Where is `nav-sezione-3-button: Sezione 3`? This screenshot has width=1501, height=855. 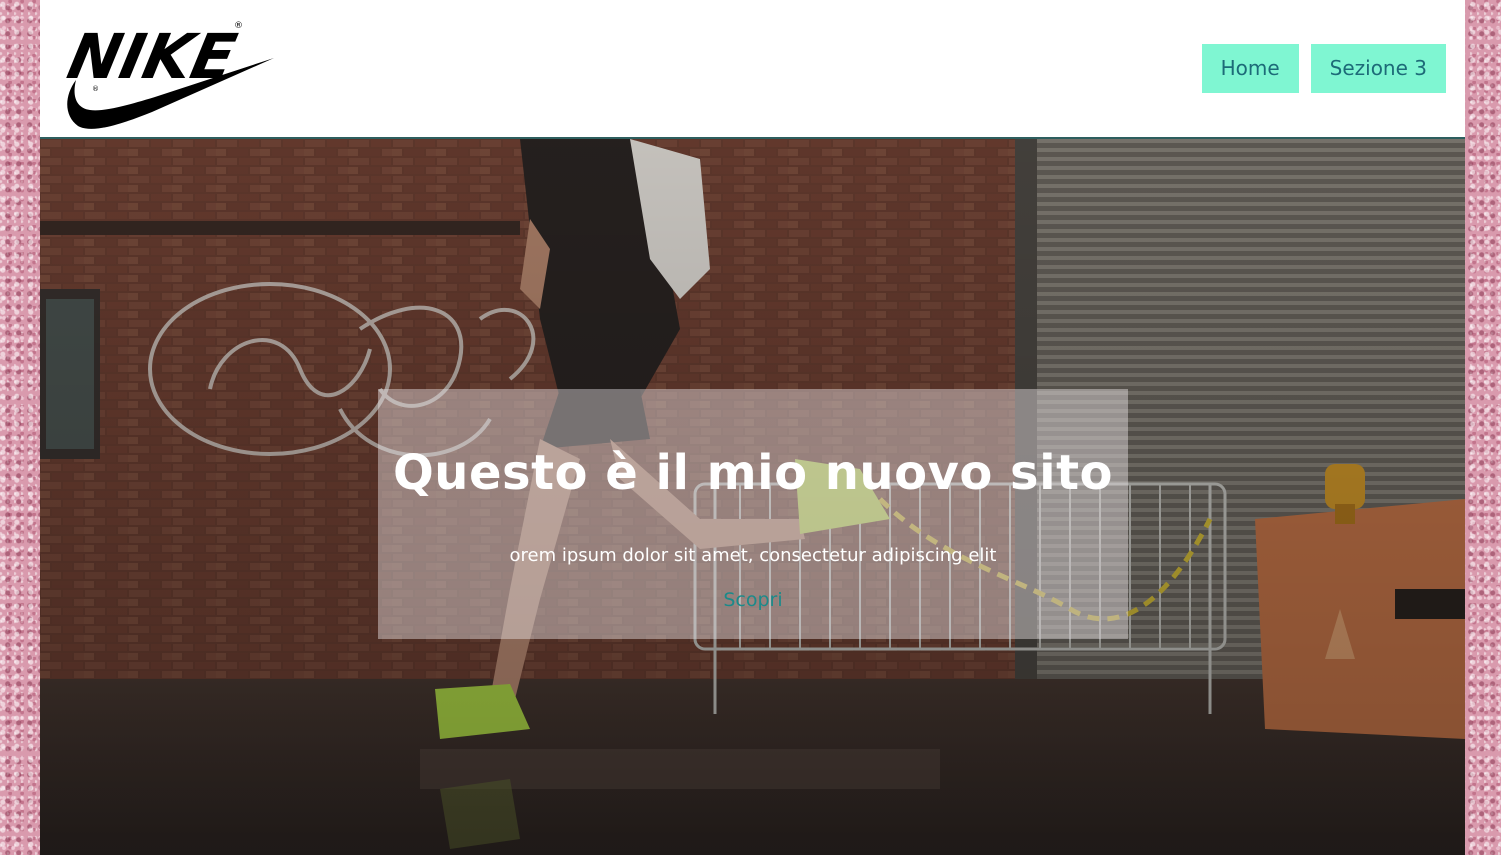 nav-sezione-3-button: Sezione 3 is located at coordinates (1378, 68).